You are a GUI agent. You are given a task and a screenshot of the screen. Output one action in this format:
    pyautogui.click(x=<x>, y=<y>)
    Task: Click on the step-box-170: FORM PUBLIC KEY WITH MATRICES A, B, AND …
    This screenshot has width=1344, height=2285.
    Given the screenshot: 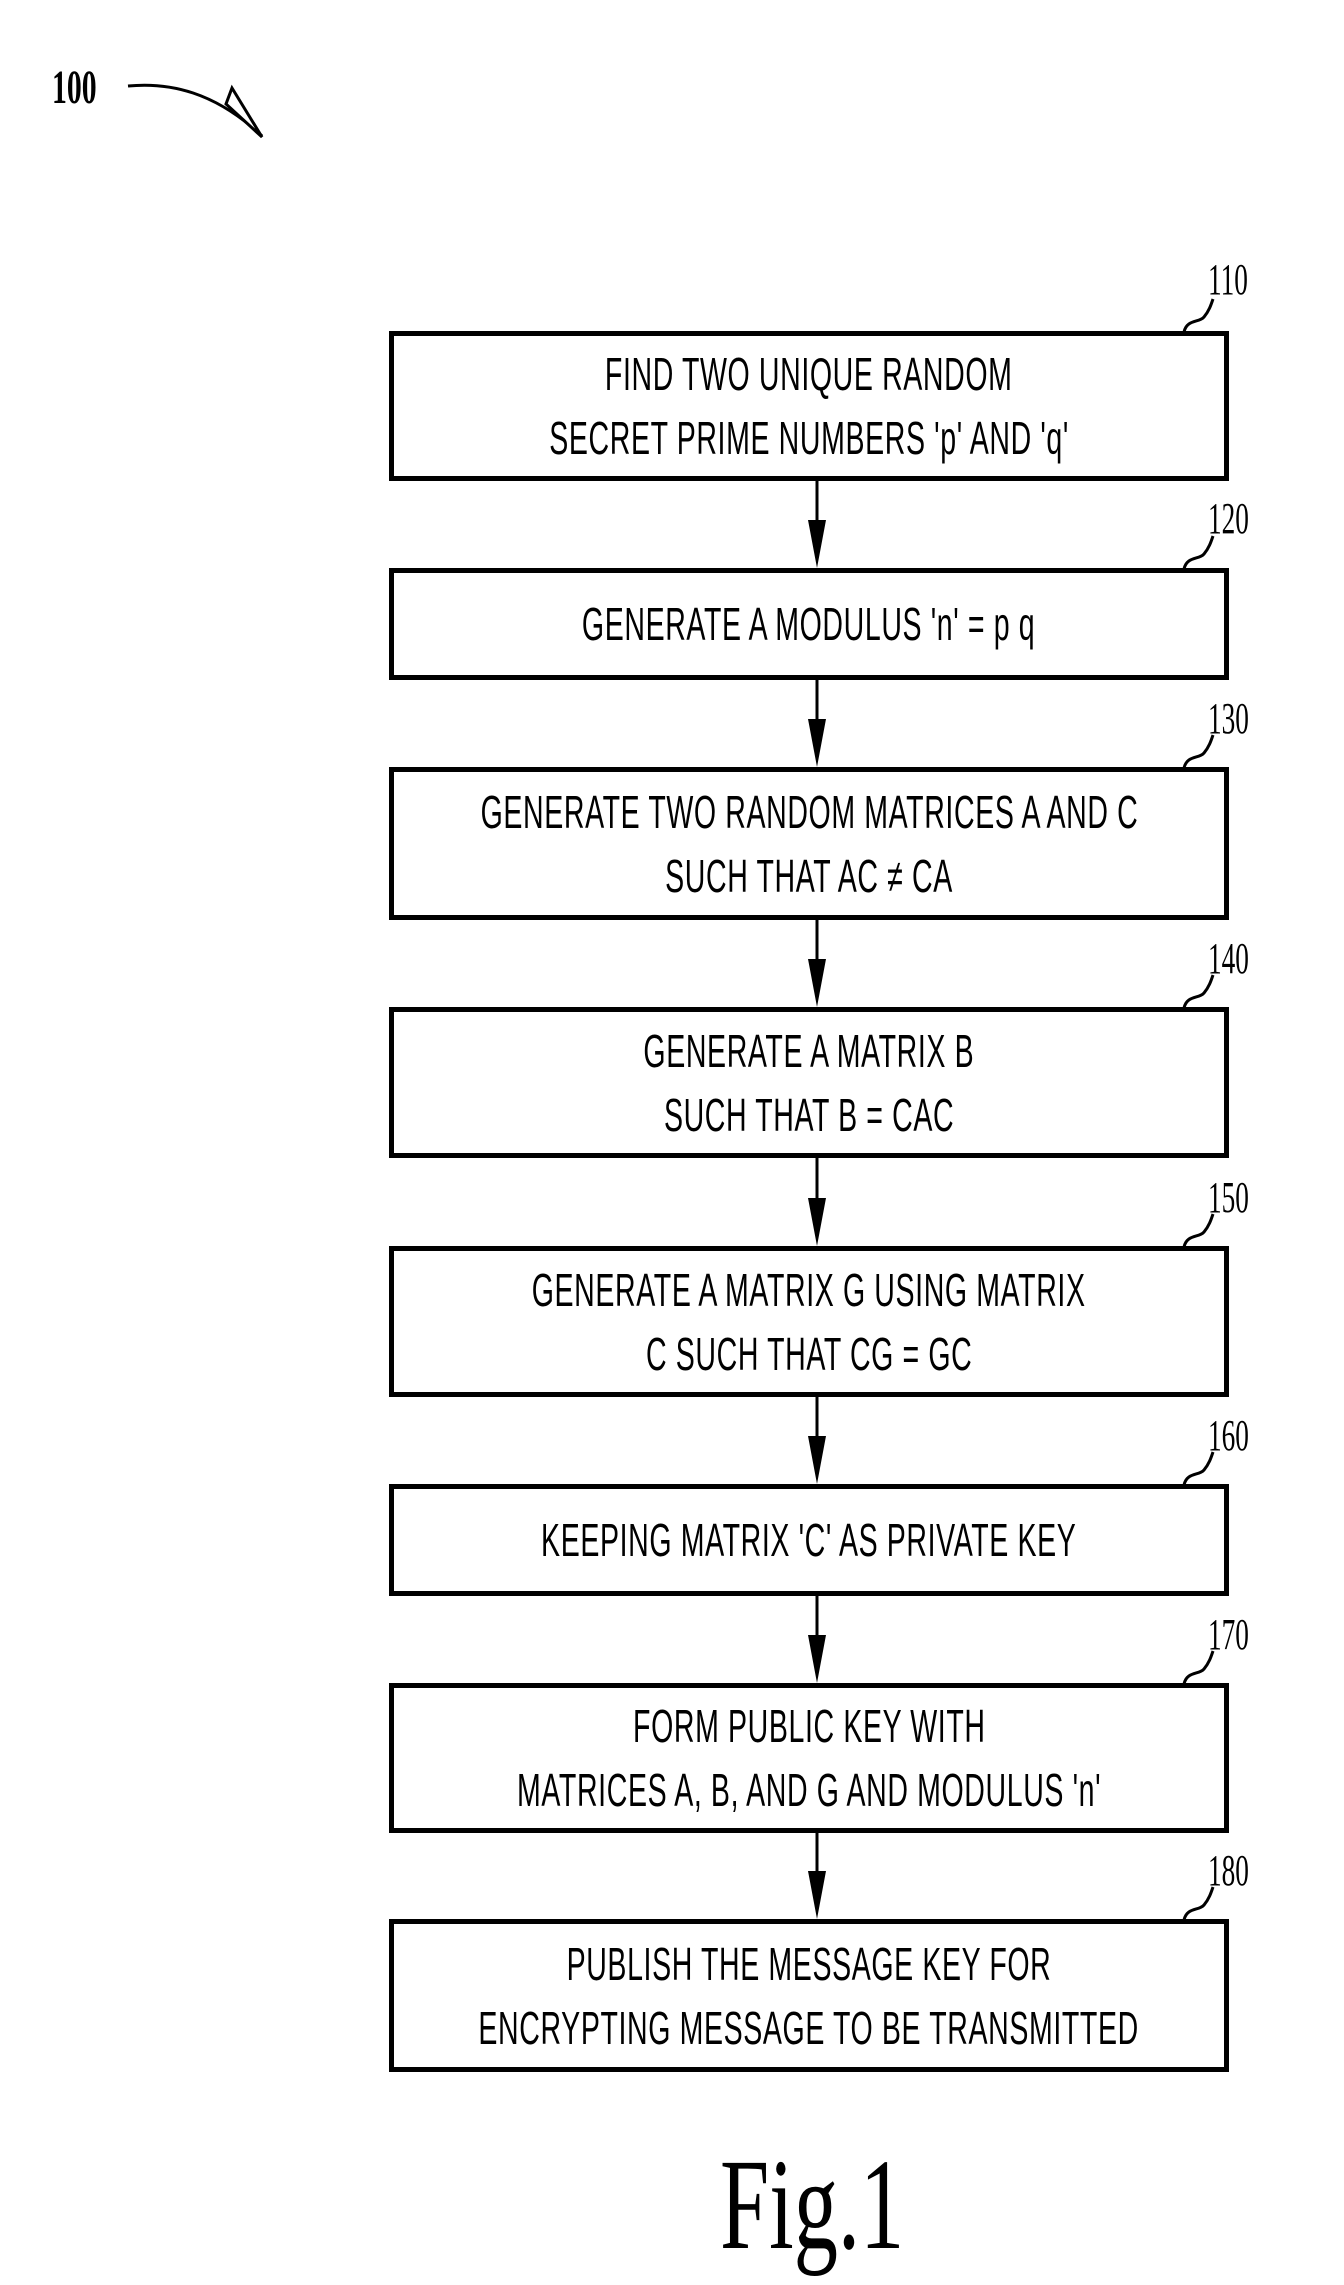 What is the action you would take?
    pyautogui.click(x=809, y=1758)
    